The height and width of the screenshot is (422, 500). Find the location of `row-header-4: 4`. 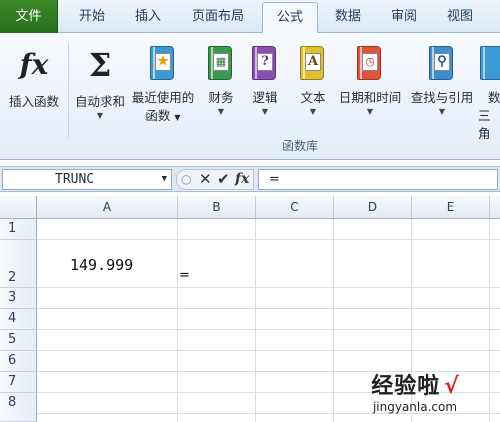

row-header-4: 4 is located at coordinates (18, 319).